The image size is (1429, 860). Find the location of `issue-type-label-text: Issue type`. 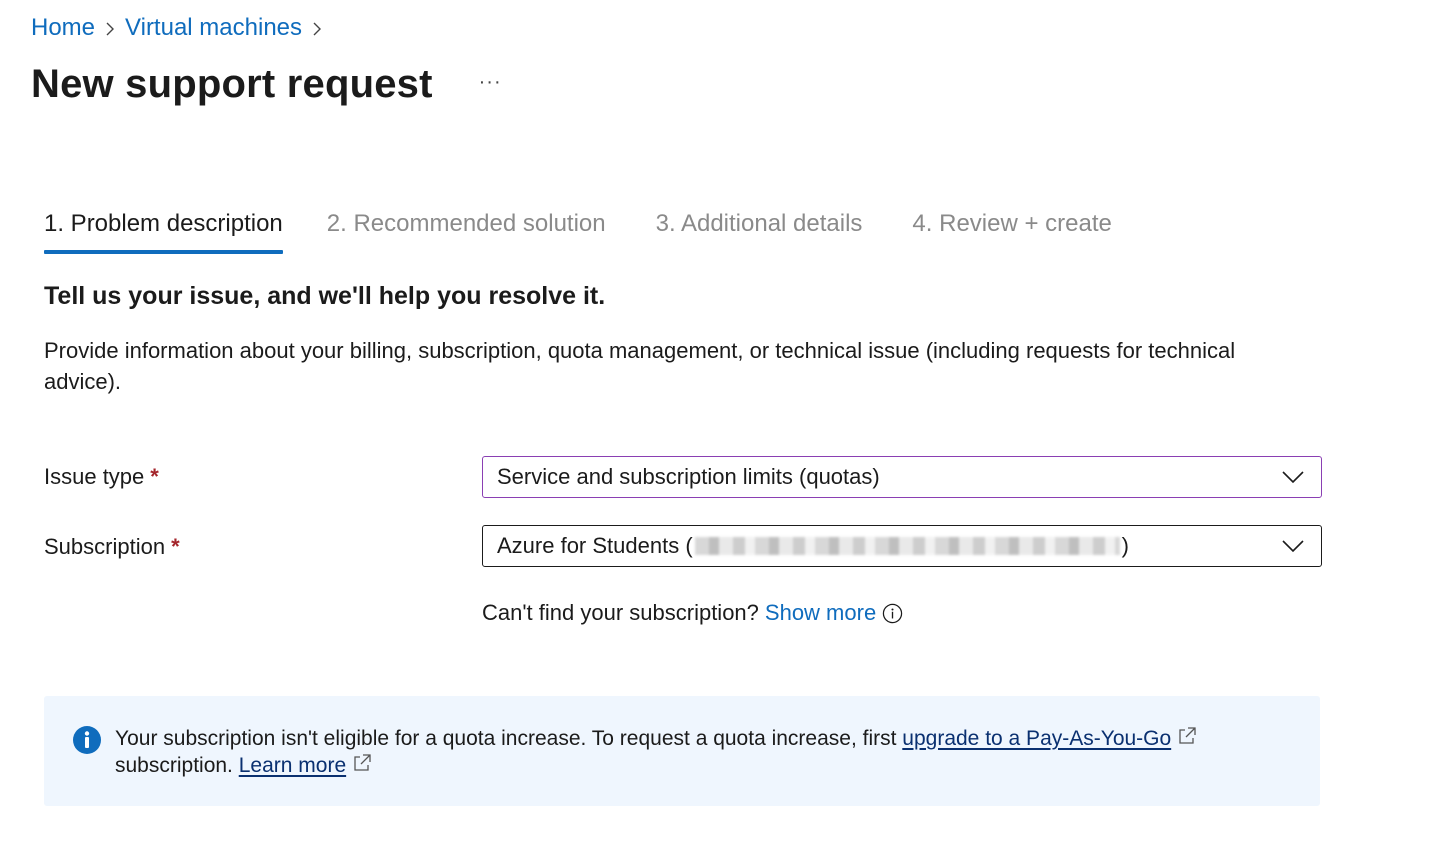

issue-type-label-text: Issue type is located at coordinates (94, 476).